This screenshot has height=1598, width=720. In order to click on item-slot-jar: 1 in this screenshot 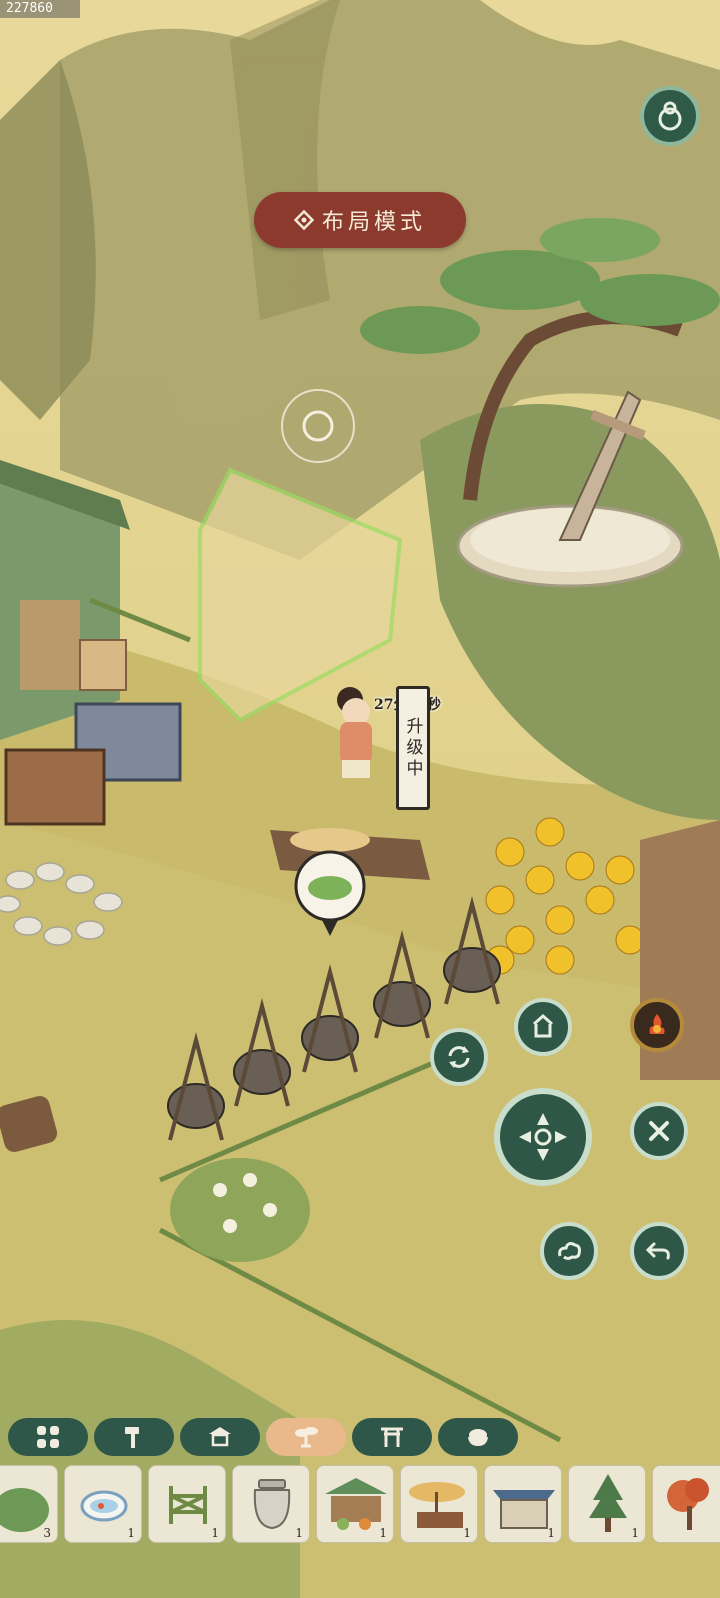, I will do `click(271, 1504)`.